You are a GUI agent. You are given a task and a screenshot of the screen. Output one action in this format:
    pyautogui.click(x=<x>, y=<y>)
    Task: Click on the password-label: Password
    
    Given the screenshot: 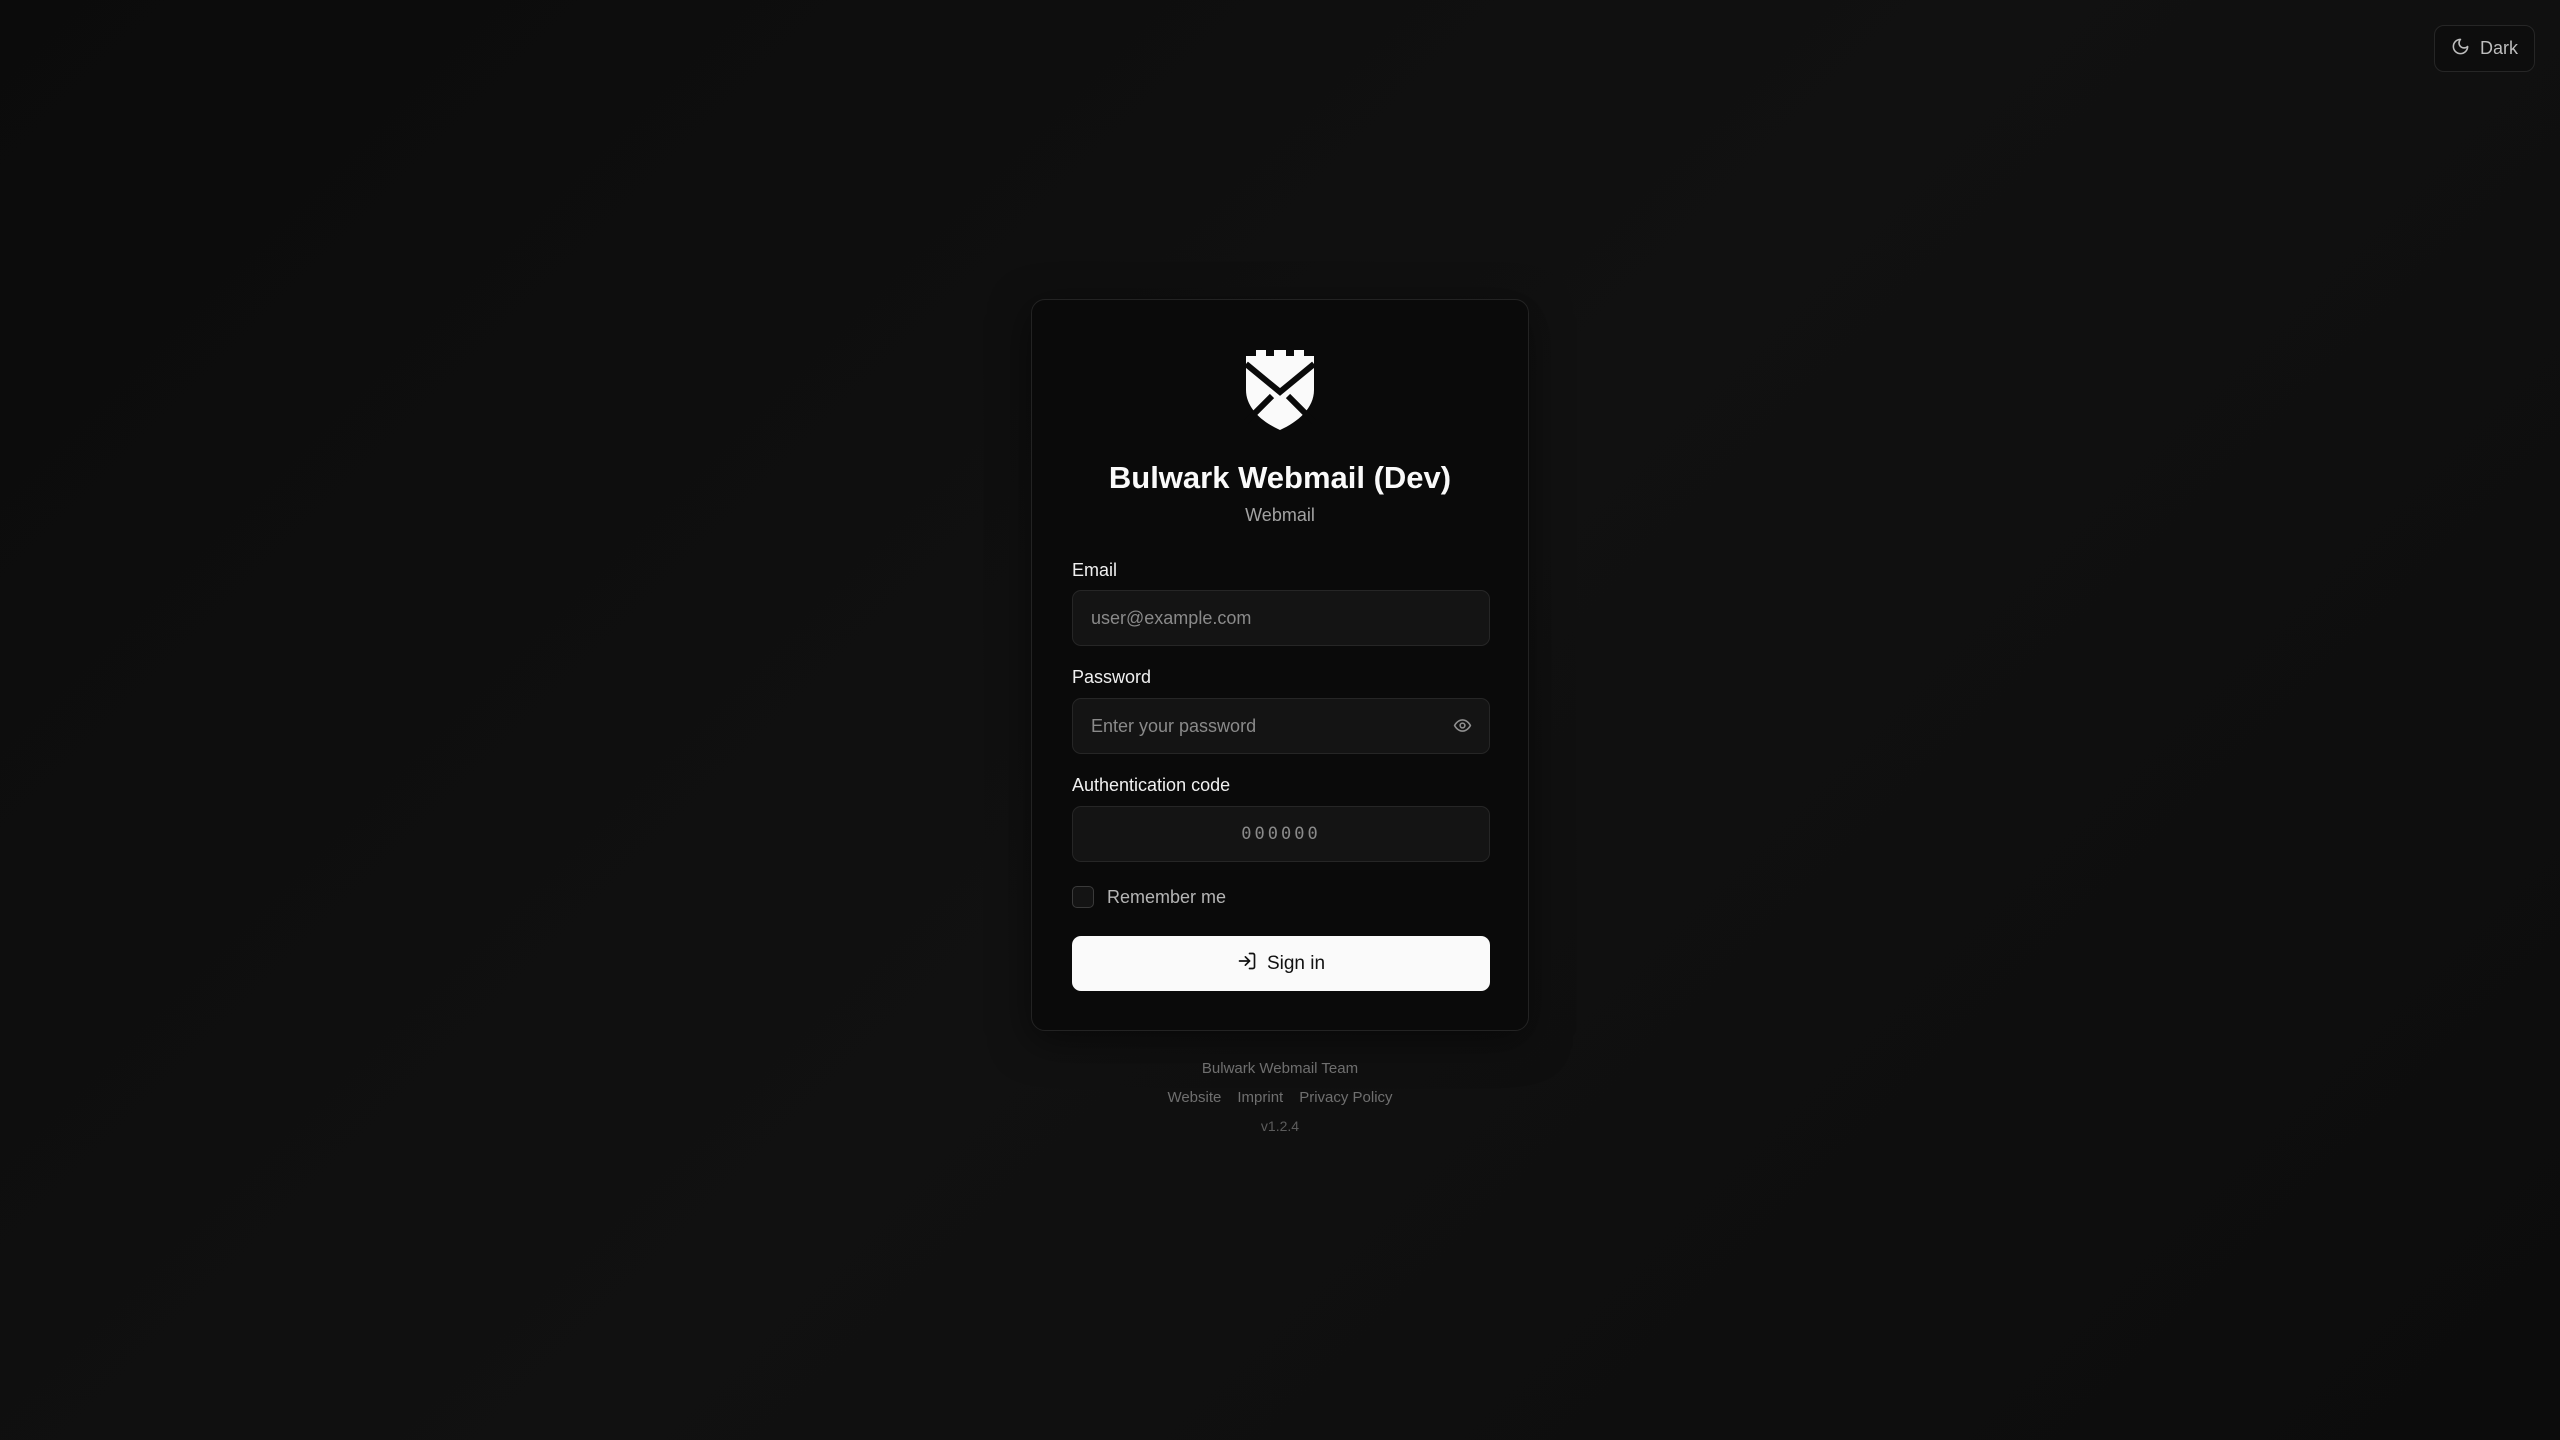 What is the action you would take?
    pyautogui.click(x=1112, y=677)
    